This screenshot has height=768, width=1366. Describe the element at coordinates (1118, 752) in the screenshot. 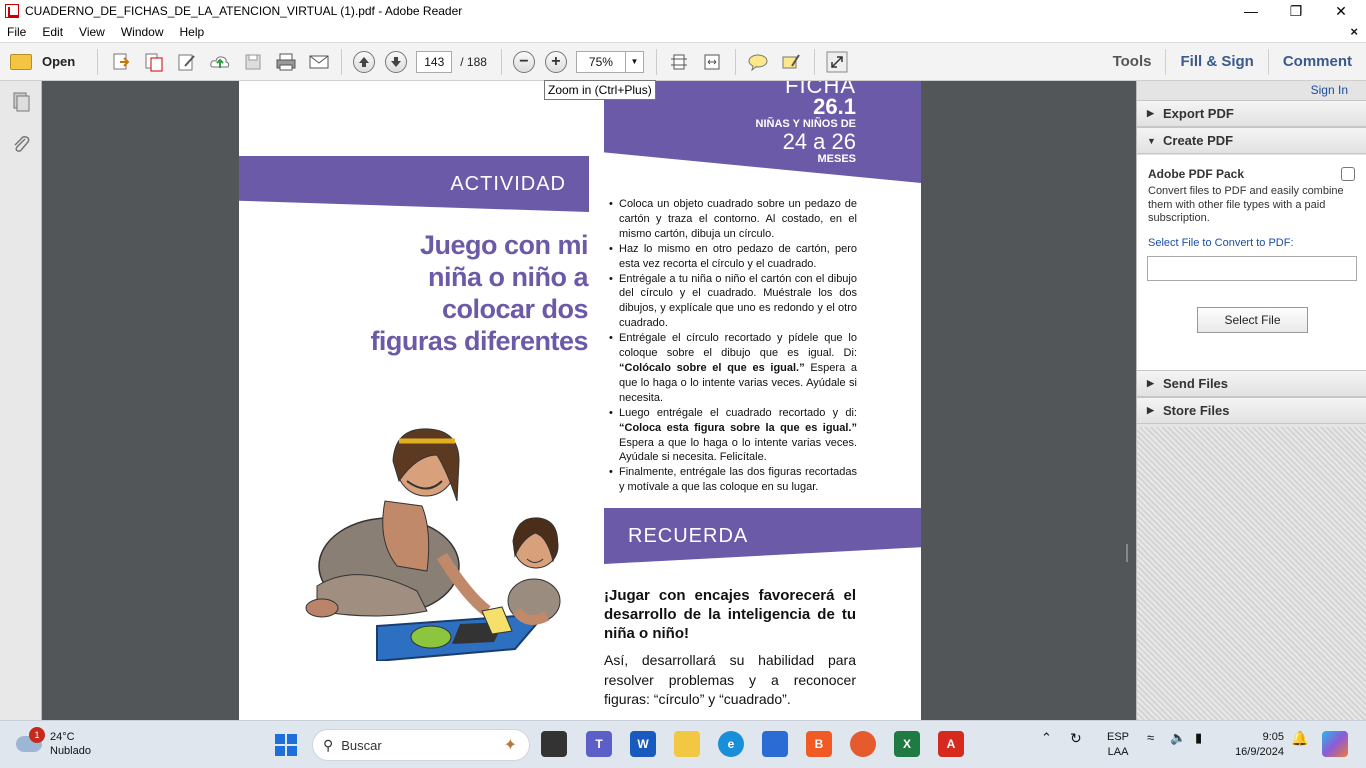

I see `keyboard-layout: LAA` at that location.